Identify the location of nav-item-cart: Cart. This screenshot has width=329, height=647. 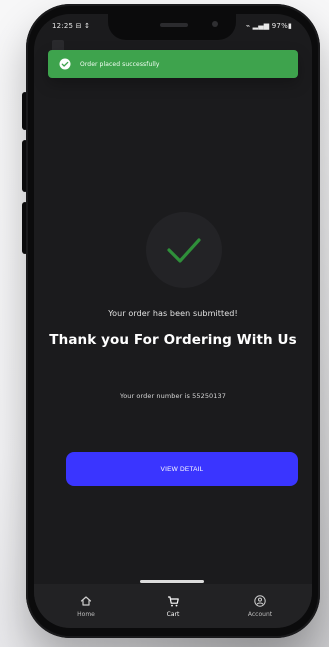
(173, 606).